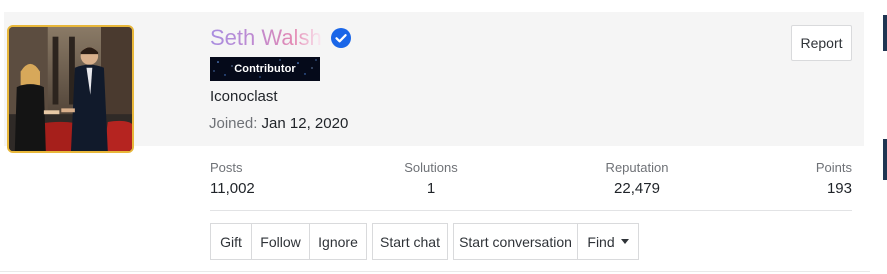 The image size is (887, 274). I want to click on rank-badge-label: Contributor, so click(265, 69).